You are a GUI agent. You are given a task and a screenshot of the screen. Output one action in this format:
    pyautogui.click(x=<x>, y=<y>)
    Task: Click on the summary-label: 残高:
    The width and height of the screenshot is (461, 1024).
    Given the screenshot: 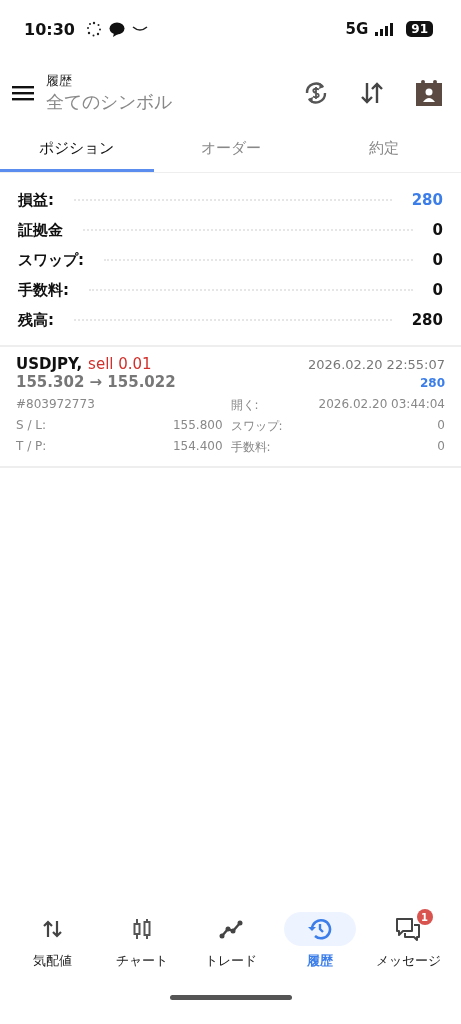 What is the action you would take?
    pyautogui.click(x=36, y=320)
    